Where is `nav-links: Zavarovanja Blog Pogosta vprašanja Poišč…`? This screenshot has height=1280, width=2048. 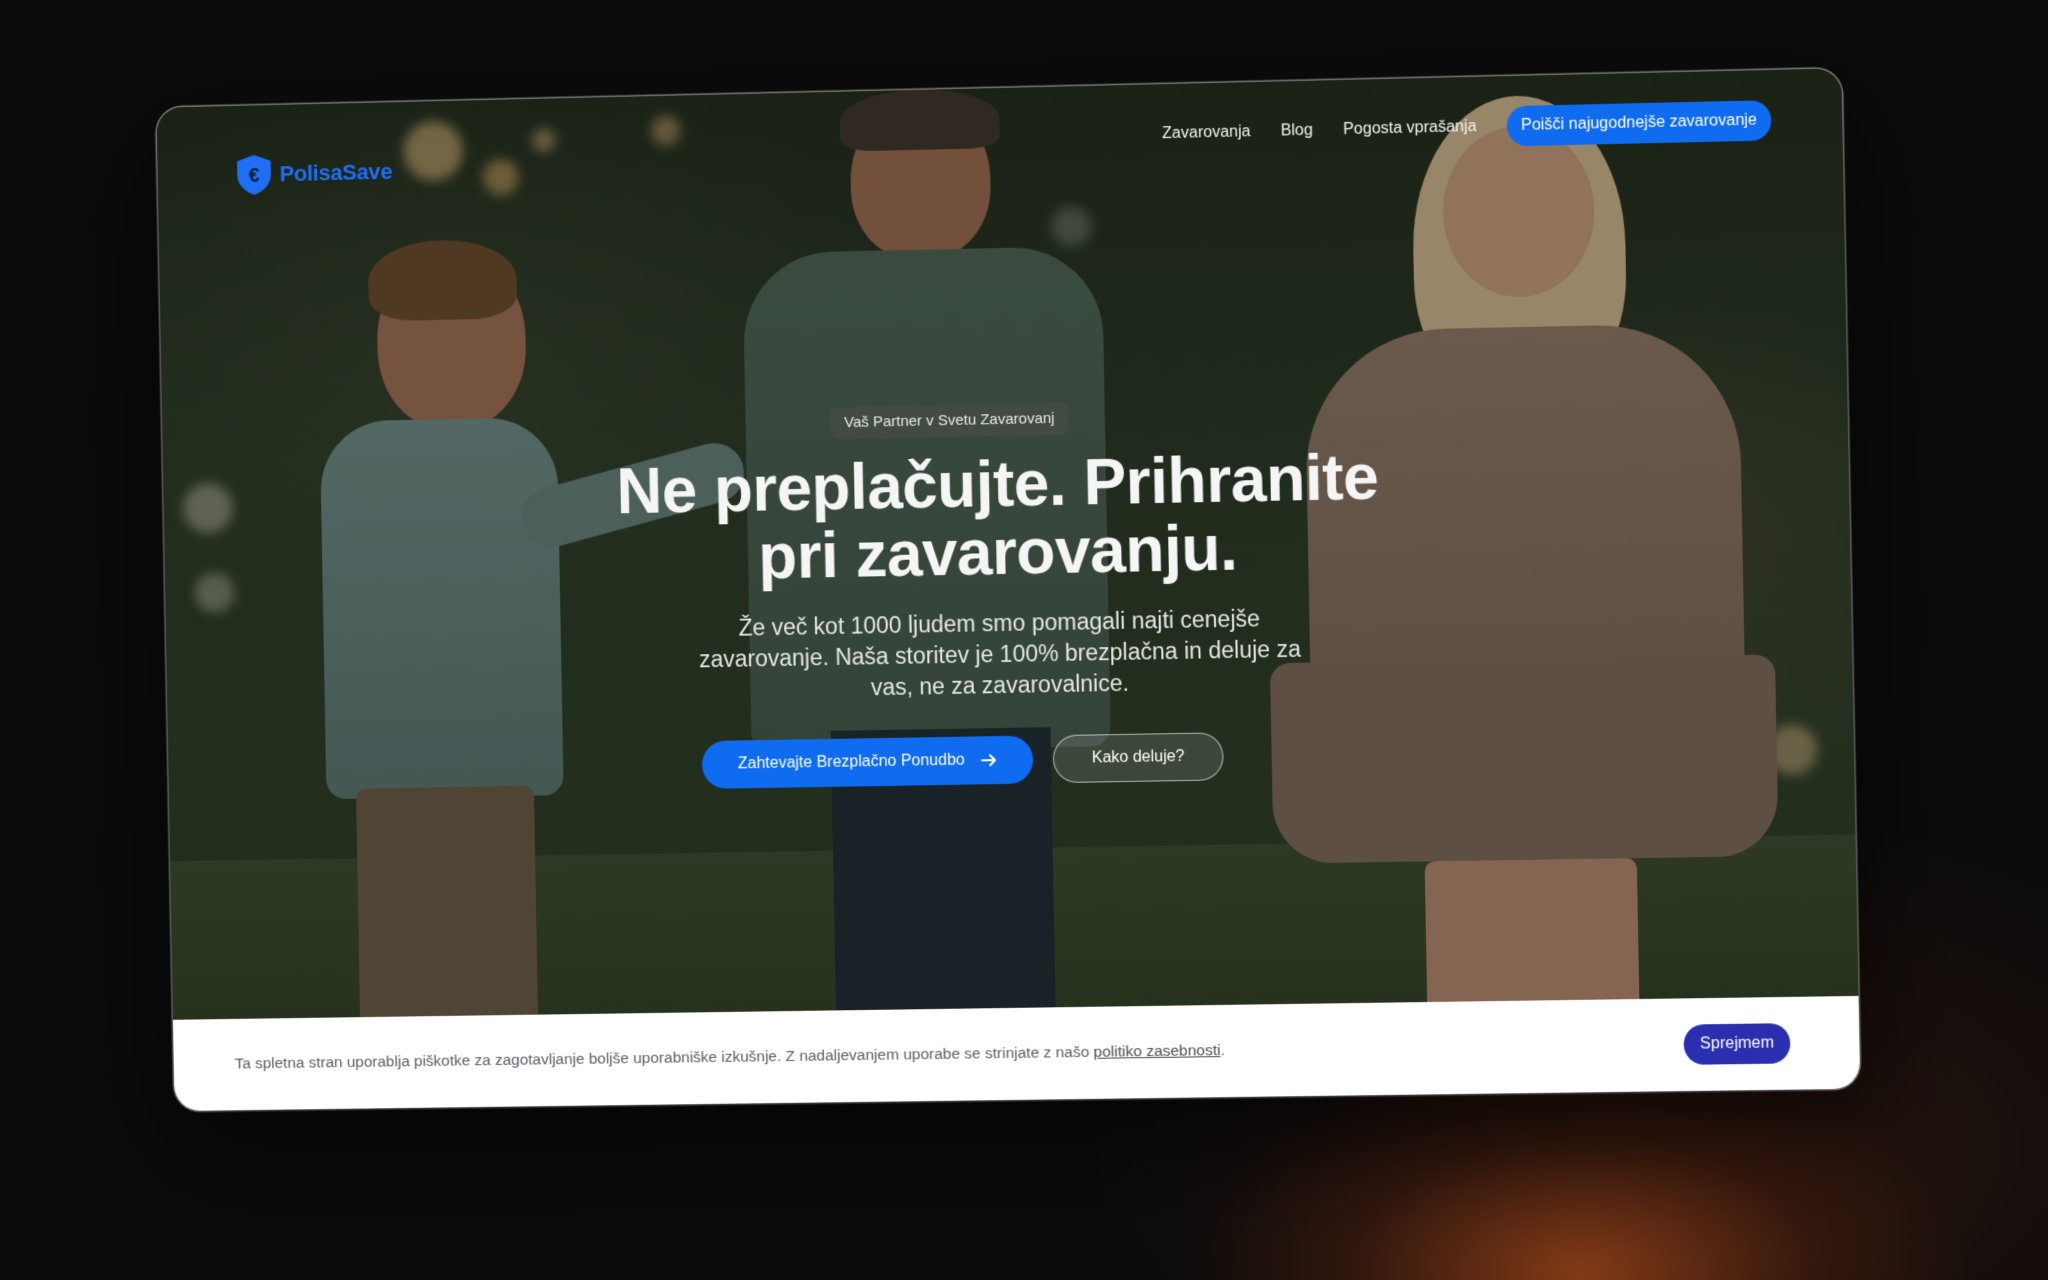
nav-links: Zavarovanja Blog Pogosta vprašanja Poišč… is located at coordinates (1467, 127).